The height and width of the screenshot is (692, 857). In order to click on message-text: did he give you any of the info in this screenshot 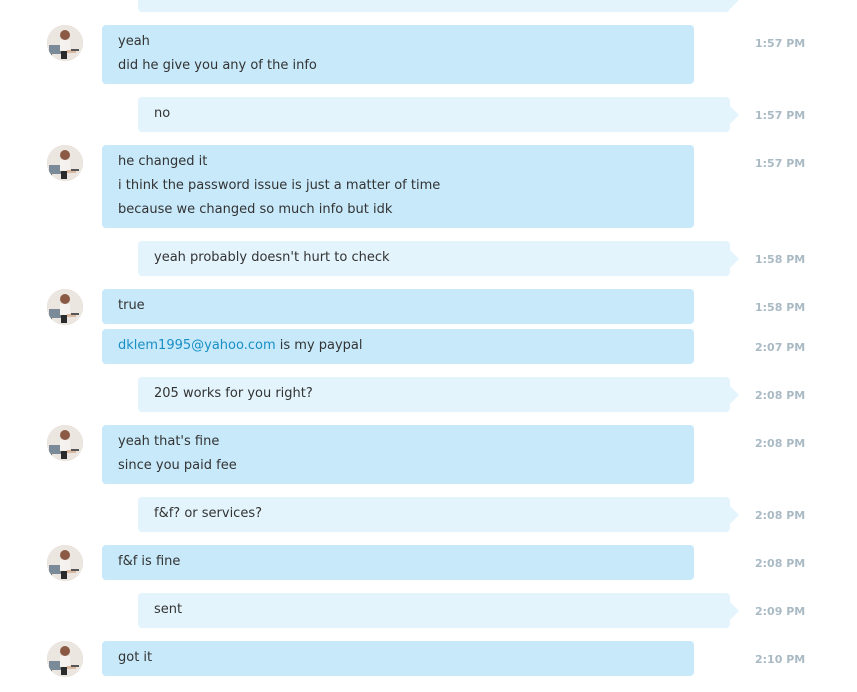, I will do `click(217, 65)`.